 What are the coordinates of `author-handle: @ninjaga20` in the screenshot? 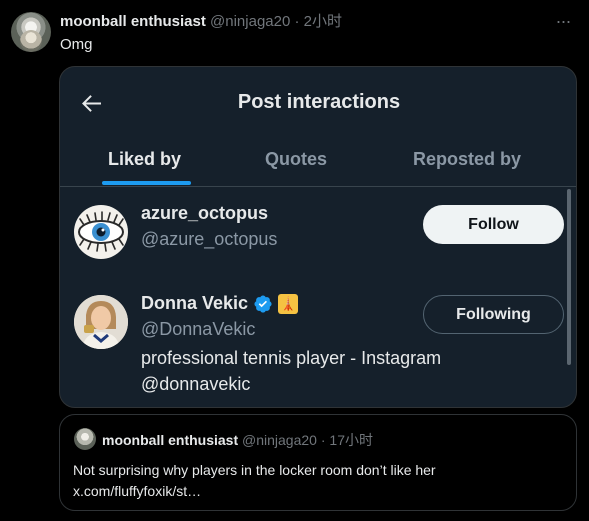 It's located at (250, 21).